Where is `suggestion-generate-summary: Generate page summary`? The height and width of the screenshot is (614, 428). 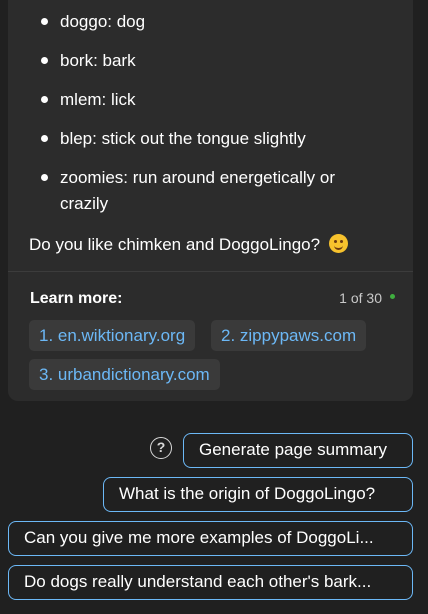
suggestion-generate-summary: Generate page summary is located at coordinates (298, 450).